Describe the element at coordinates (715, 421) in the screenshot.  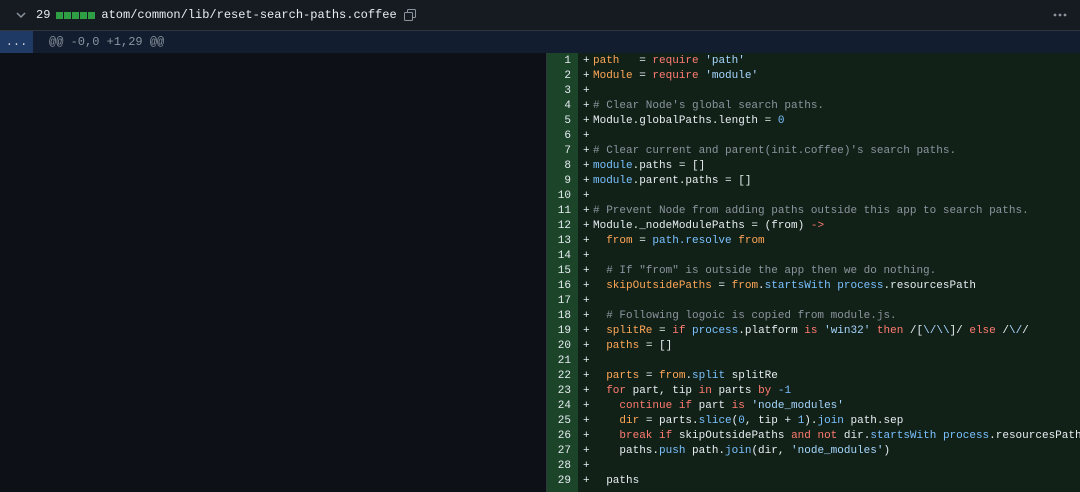
I see `code-token: slice` at that location.